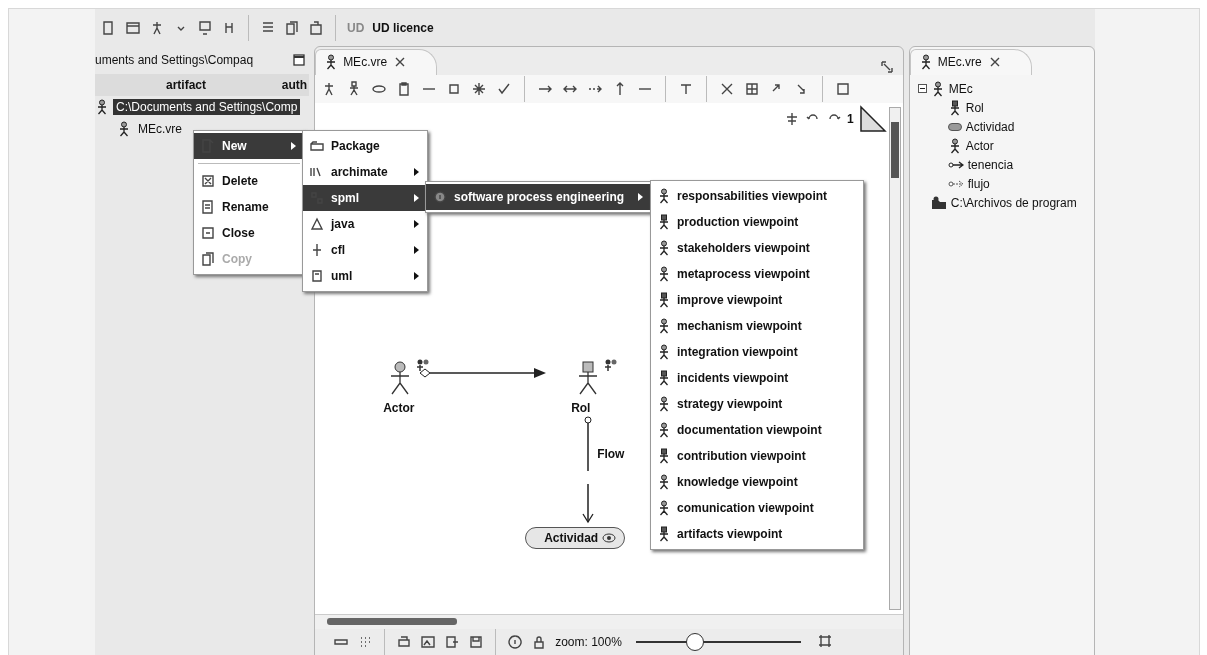 Image resolution: width=1207 pixels, height=655 pixels. I want to click on menu-item: software process engineering, so click(538, 197).